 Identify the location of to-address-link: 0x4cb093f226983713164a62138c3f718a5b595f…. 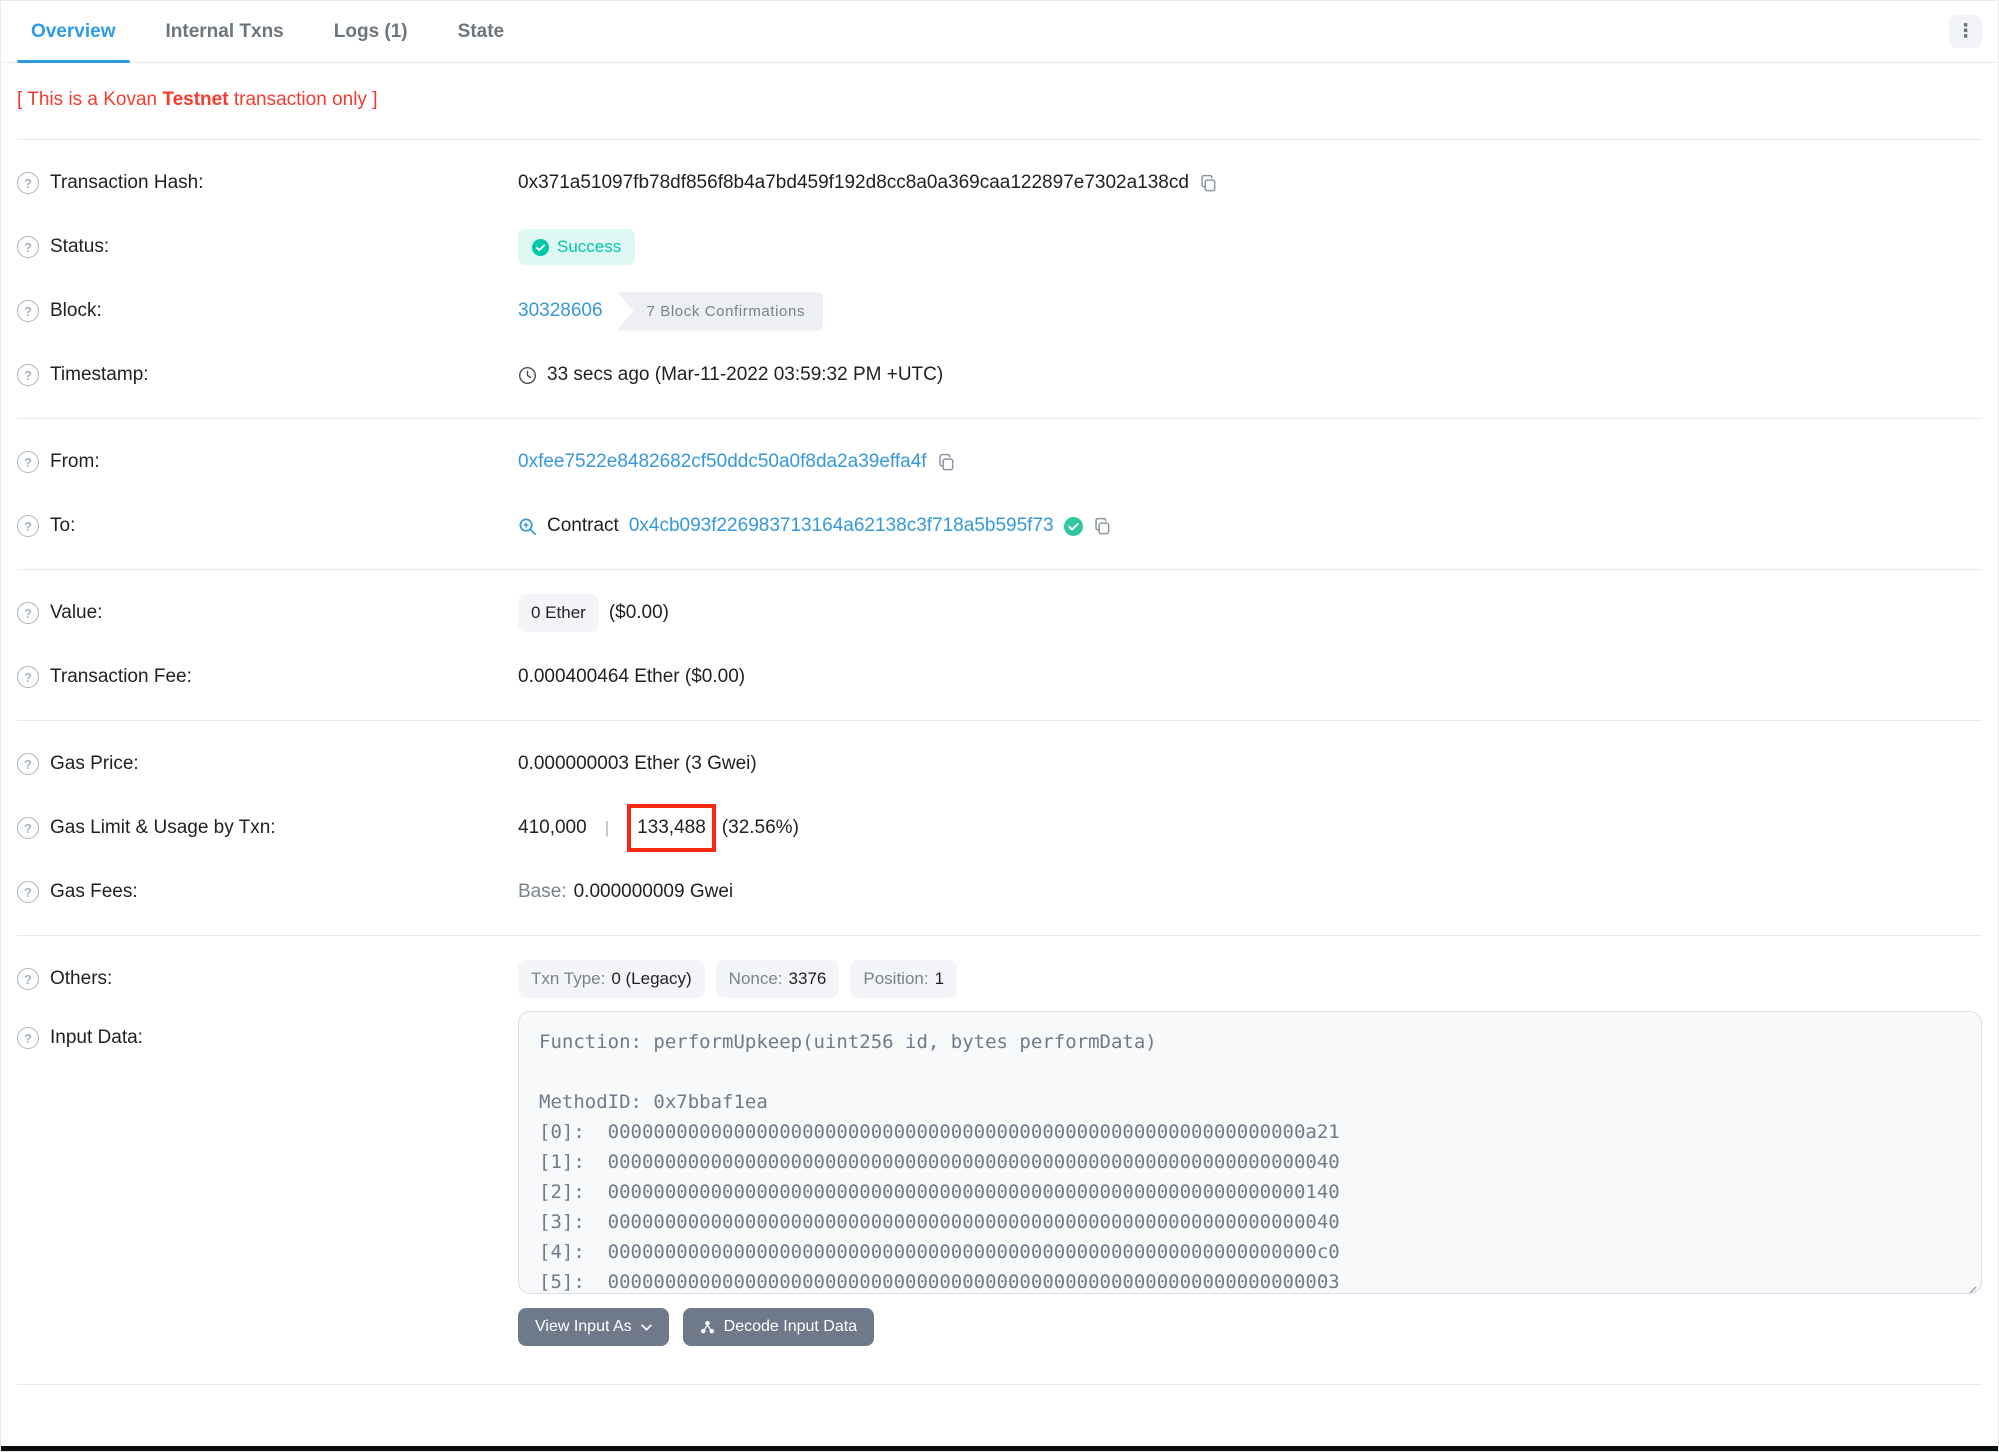
(841, 526).